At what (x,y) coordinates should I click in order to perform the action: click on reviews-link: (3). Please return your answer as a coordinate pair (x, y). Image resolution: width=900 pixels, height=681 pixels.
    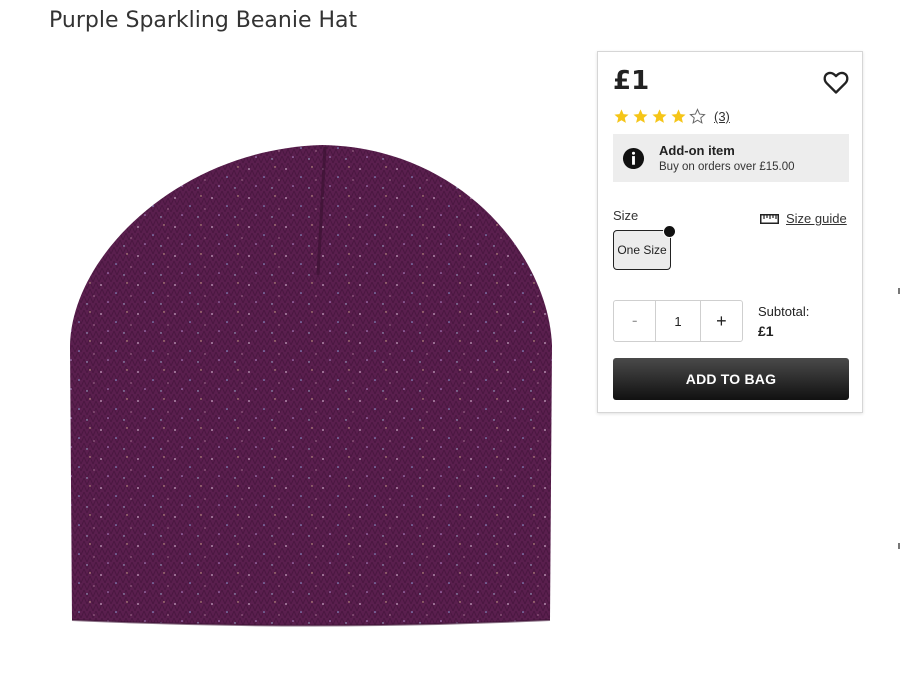
    Looking at the image, I should click on (722, 116).